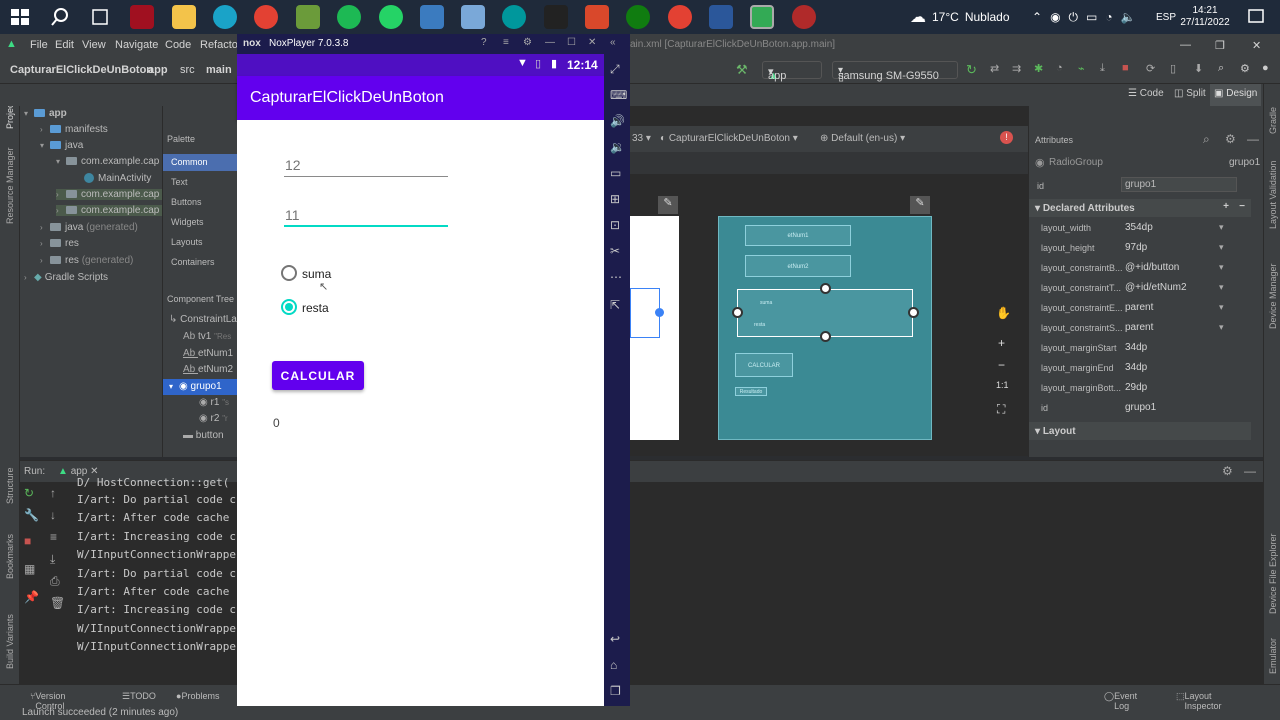  What do you see at coordinates (109, 210) in the screenshot?
I see `tree-item-package-test: › com.example.cap` at bounding box center [109, 210].